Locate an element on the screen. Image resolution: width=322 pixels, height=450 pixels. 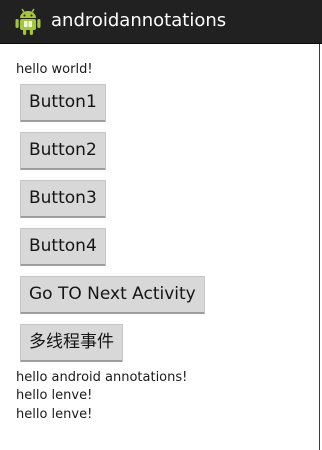
next-activity-button: Go TO Next Activity is located at coordinates (112, 295).